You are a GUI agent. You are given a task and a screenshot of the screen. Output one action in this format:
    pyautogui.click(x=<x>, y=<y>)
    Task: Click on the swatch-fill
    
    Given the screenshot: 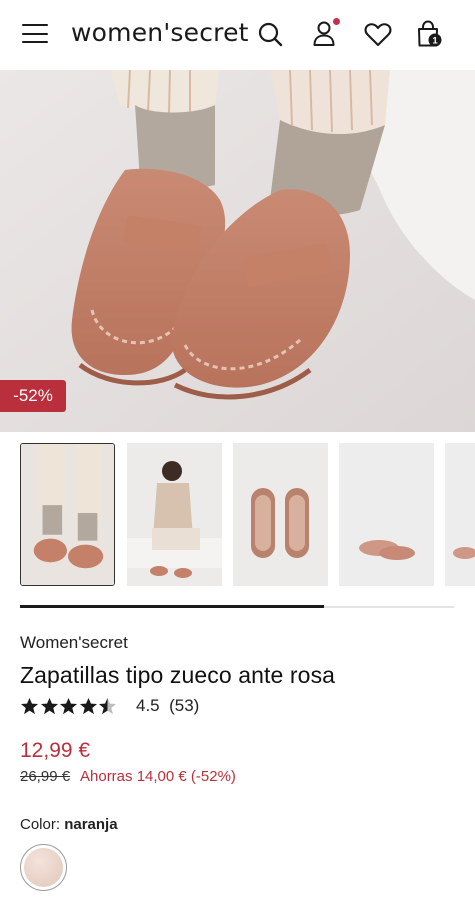 What is the action you would take?
    pyautogui.click(x=43, y=867)
    